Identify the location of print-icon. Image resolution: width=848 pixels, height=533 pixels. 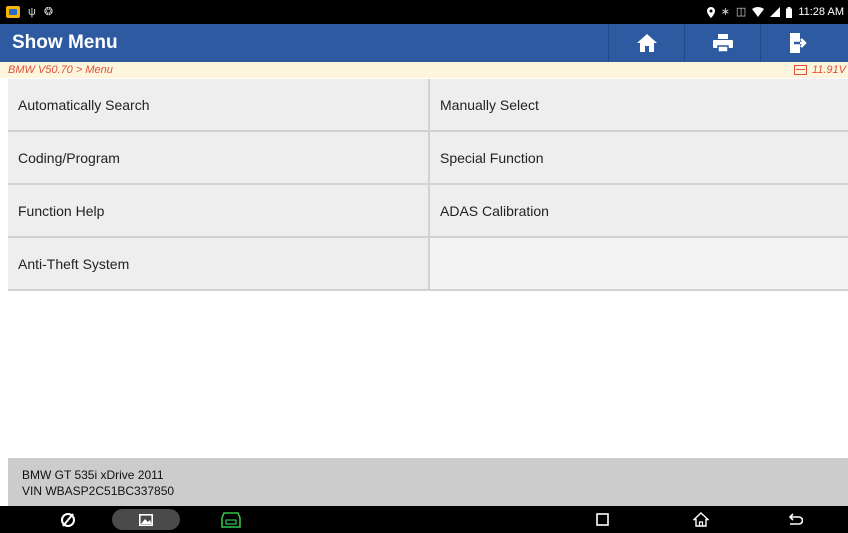
(722, 43).